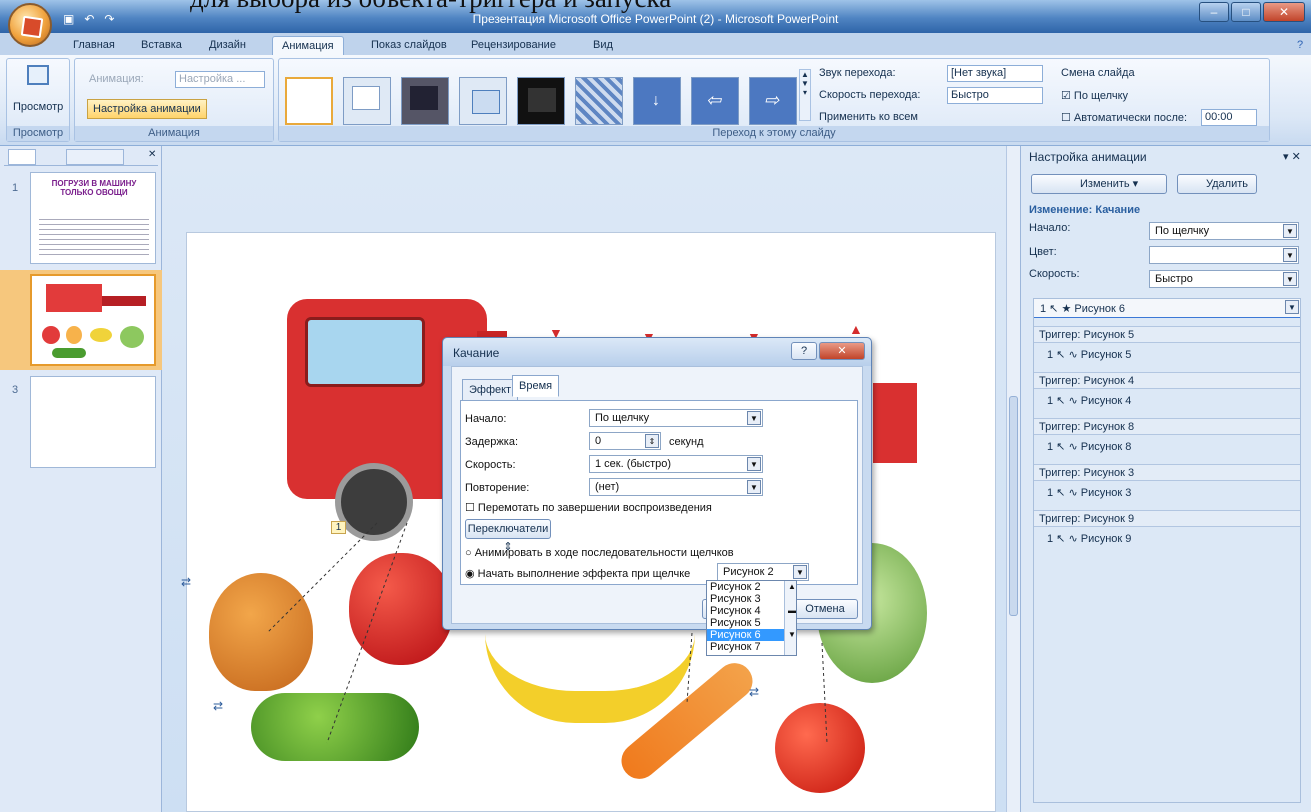 The height and width of the screenshot is (812, 1311). Describe the element at coordinates (227, 45) in the screenshot. I see `tab-design: Дизайн` at that location.